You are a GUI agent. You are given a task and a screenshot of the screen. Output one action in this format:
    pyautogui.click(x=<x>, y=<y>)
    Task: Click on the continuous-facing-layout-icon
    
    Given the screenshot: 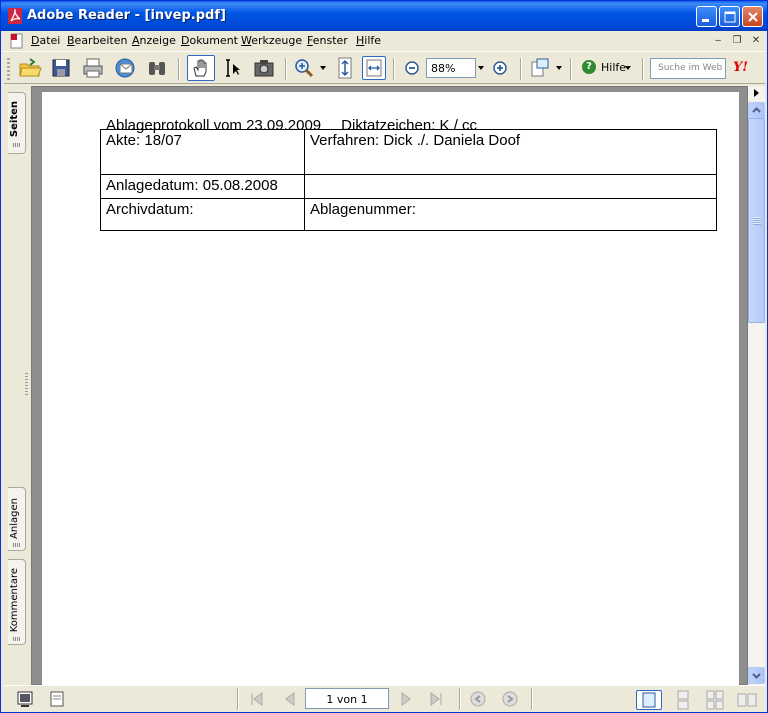 What is the action you would take?
    pyautogui.click(x=715, y=700)
    